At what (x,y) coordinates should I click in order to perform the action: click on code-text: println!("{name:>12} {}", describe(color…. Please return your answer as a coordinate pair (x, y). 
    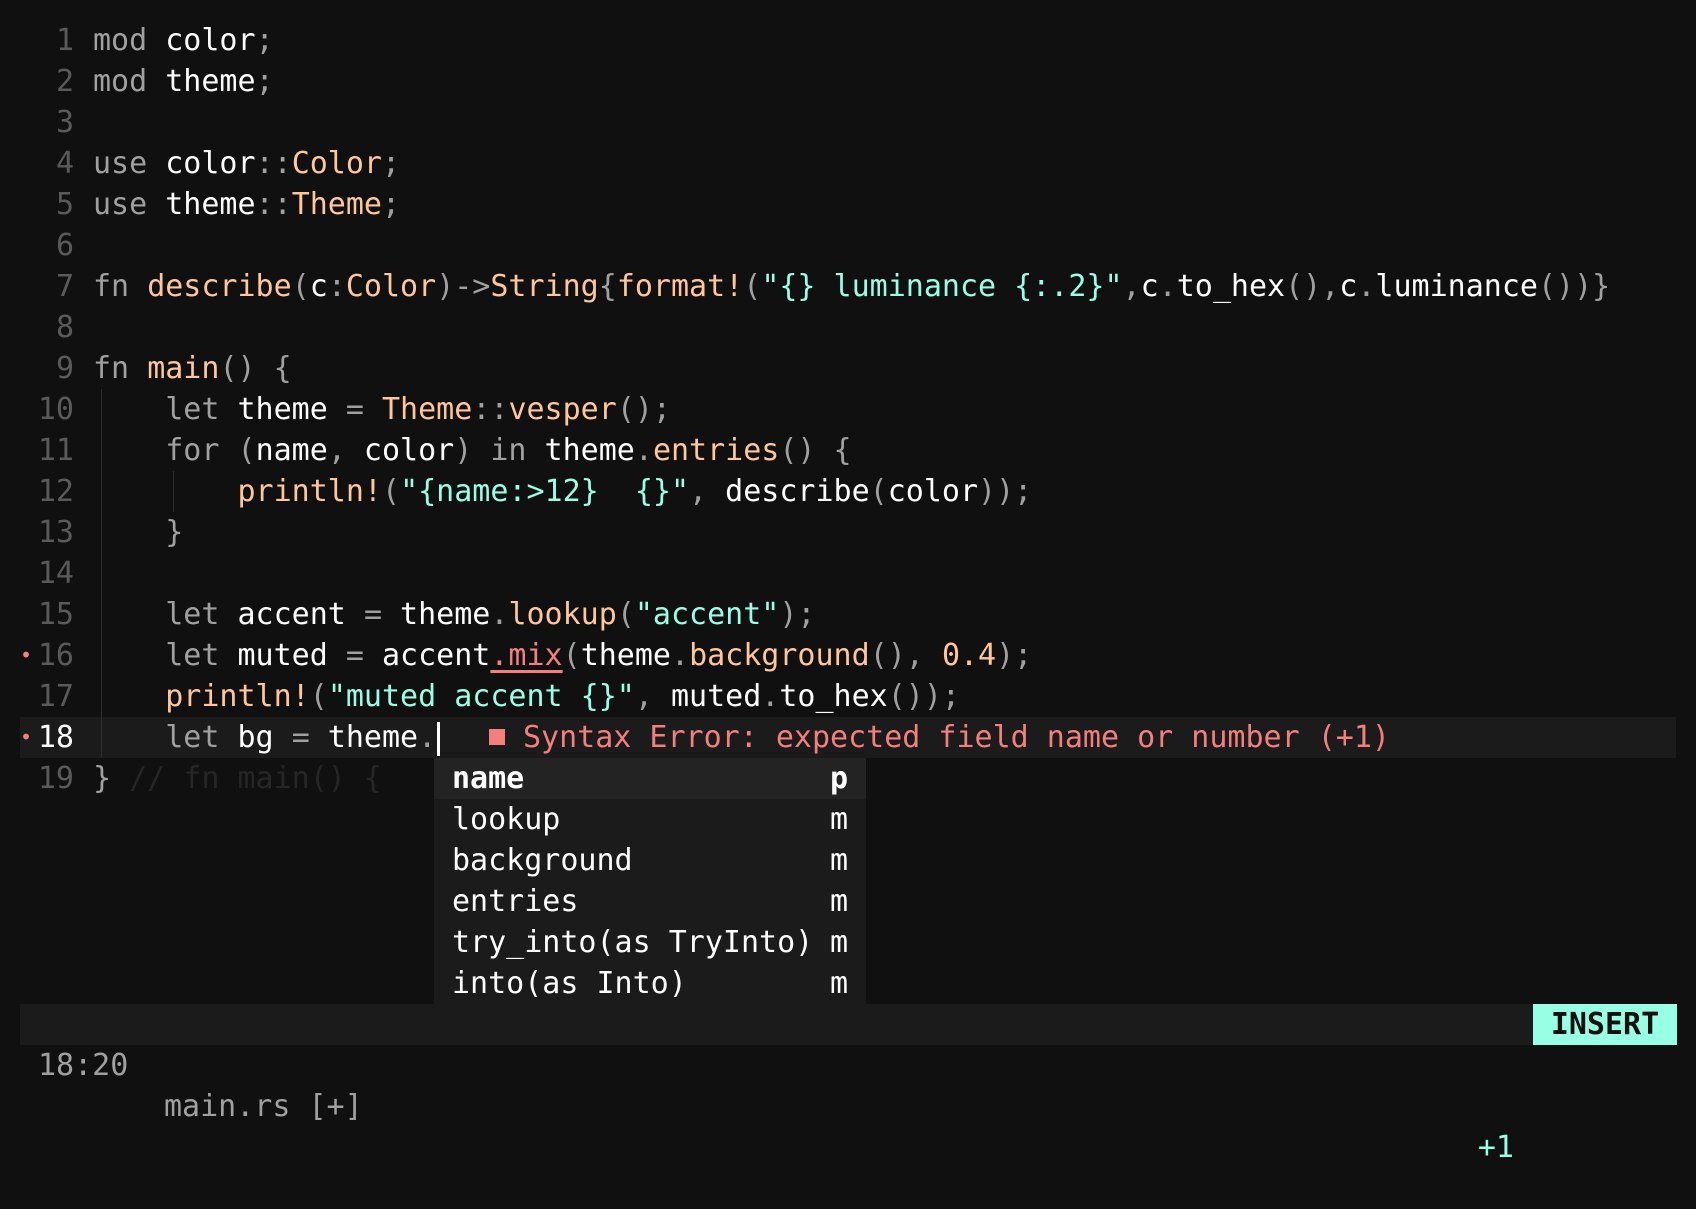
    Looking at the image, I should click on (562, 491).